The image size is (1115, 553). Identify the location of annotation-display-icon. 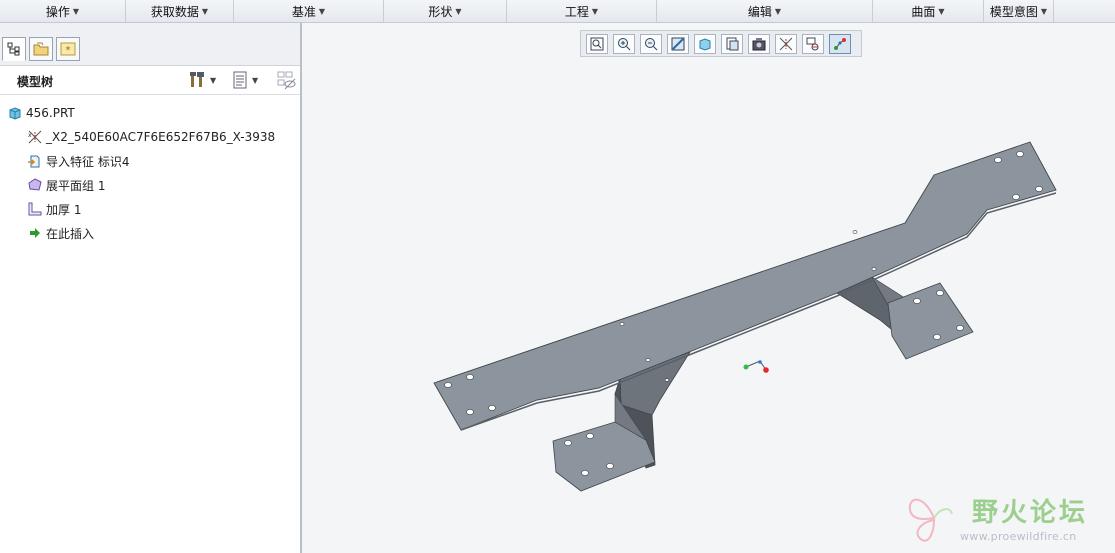
(840, 43).